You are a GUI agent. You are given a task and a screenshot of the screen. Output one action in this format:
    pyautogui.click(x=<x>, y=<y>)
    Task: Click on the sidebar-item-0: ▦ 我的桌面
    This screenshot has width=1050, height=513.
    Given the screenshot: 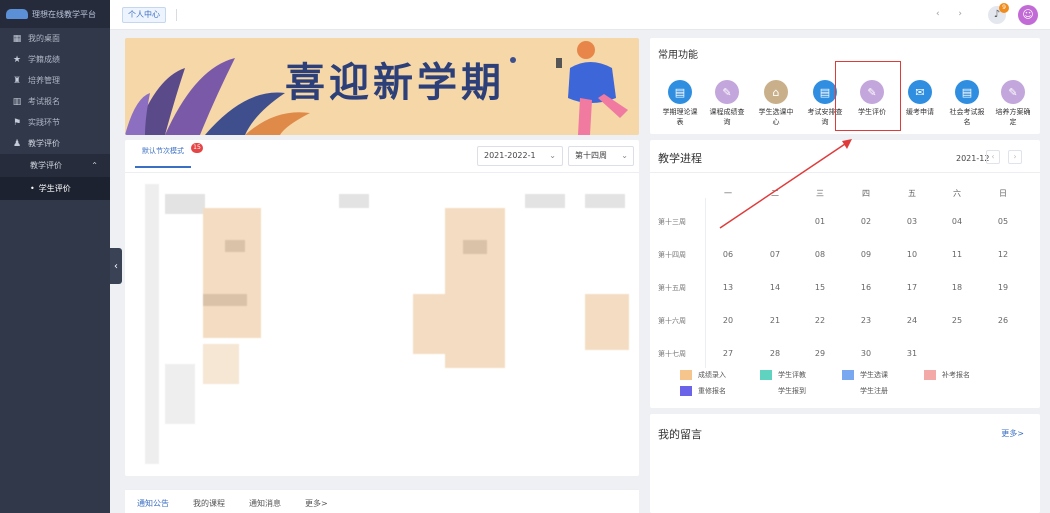 What is the action you would take?
    pyautogui.click(x=55, y=38)
    